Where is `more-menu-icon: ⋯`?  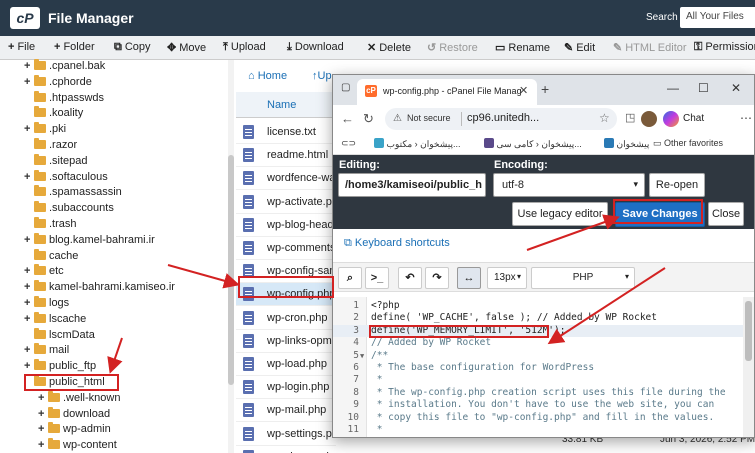
more-menu-icon: ⋯ is located at coordinates (746, 118).